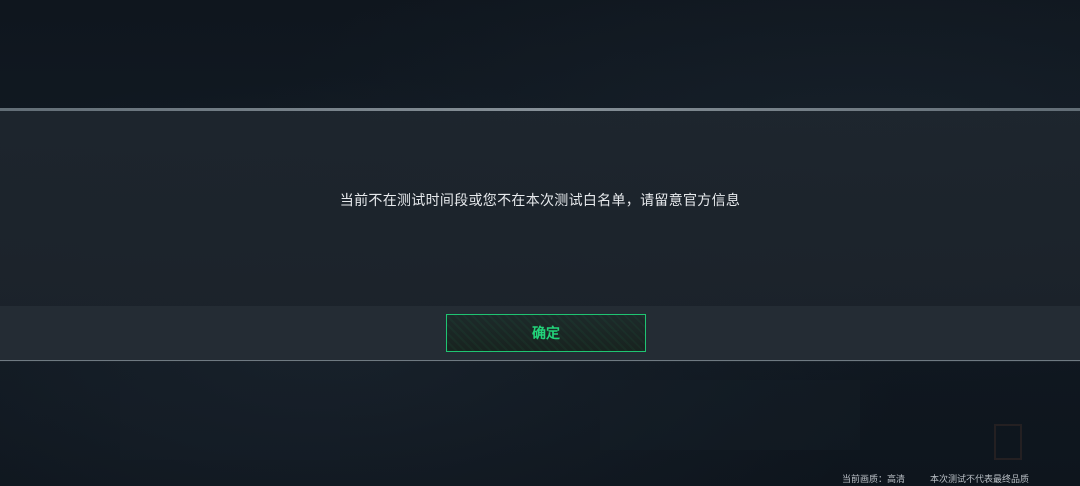  Describe the element at coordinates (540, 109) in the screenshot. I see `dialog-top-border` at that location.